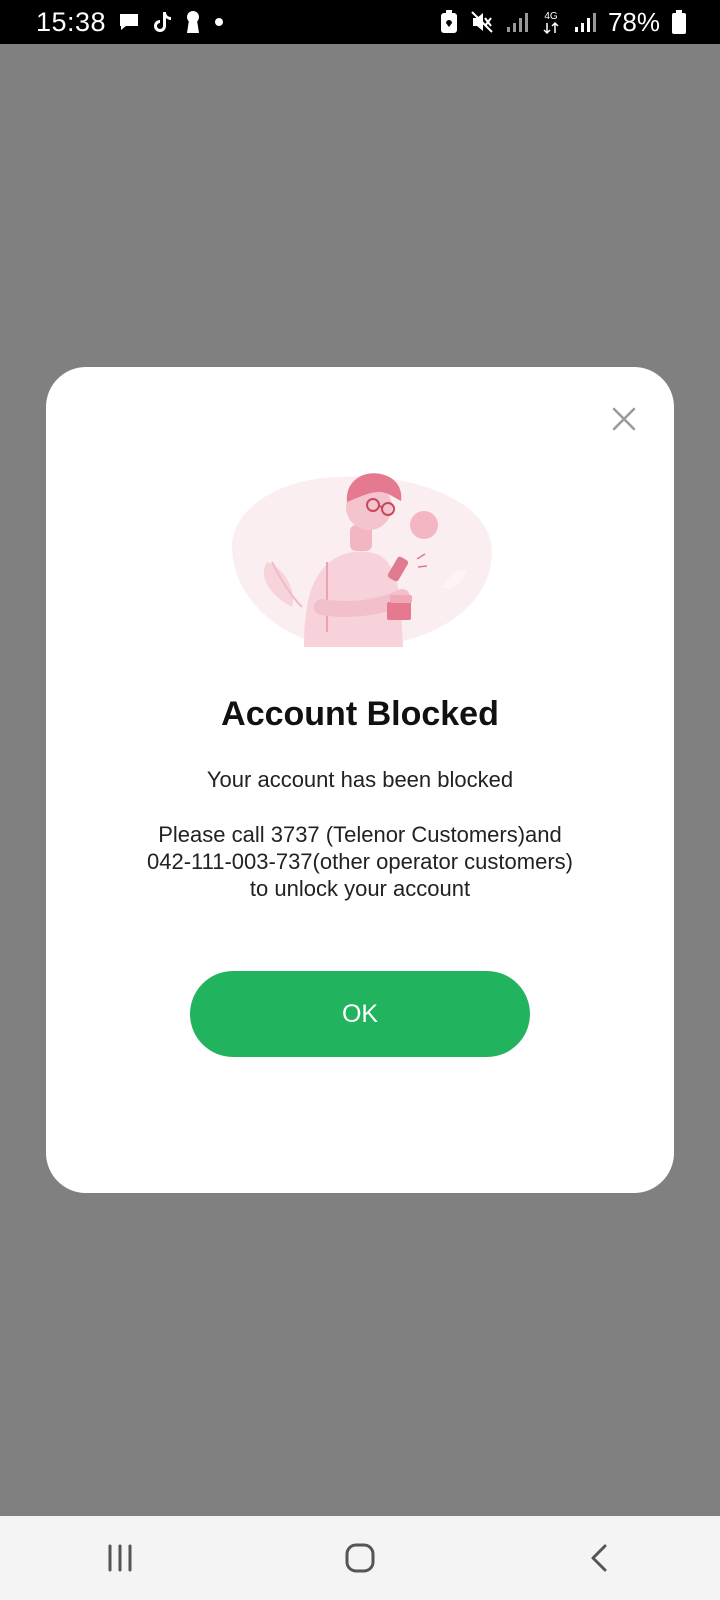  I want to click on message-line: to unlock your account, so click(360, 888).